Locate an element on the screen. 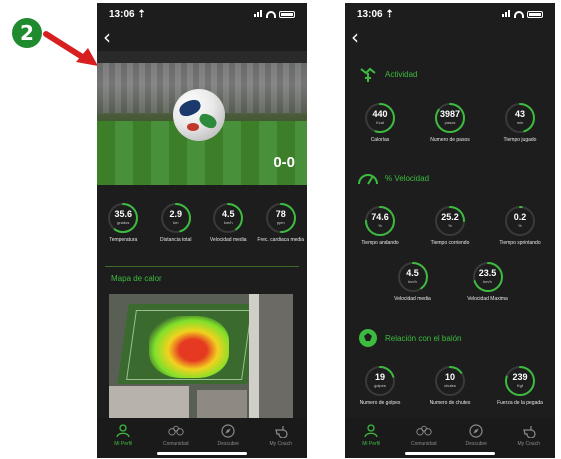 This screenshot has width=561, height=459. stat-ring: 78 ppm is located at coordinates (281, 218).